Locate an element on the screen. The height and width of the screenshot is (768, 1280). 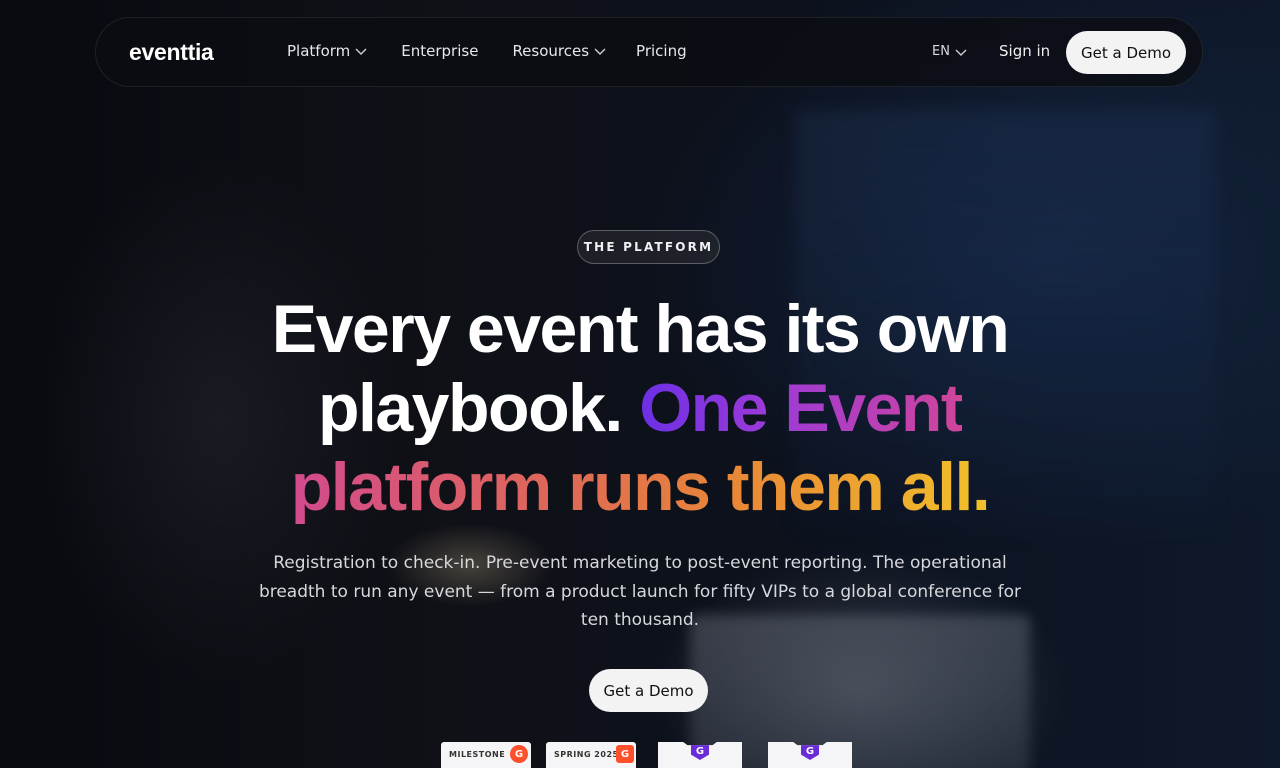
nav-item-label: Resources is located at coordinates (551, 51).